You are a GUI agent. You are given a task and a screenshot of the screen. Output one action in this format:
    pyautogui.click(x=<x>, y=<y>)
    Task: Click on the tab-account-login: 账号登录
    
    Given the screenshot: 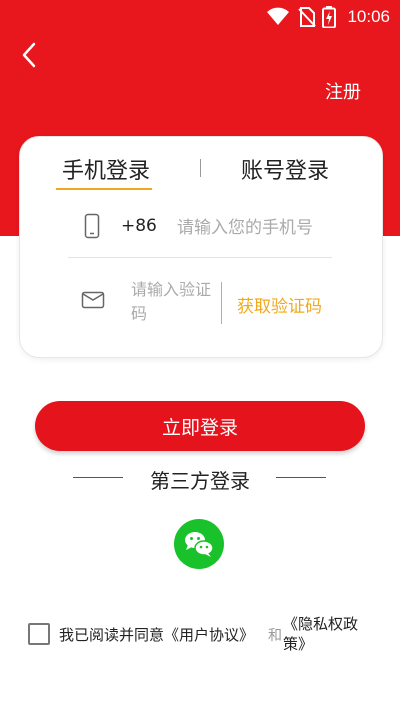 What is the action you would take?
    pyautogui.click(x=285, y=169)
    